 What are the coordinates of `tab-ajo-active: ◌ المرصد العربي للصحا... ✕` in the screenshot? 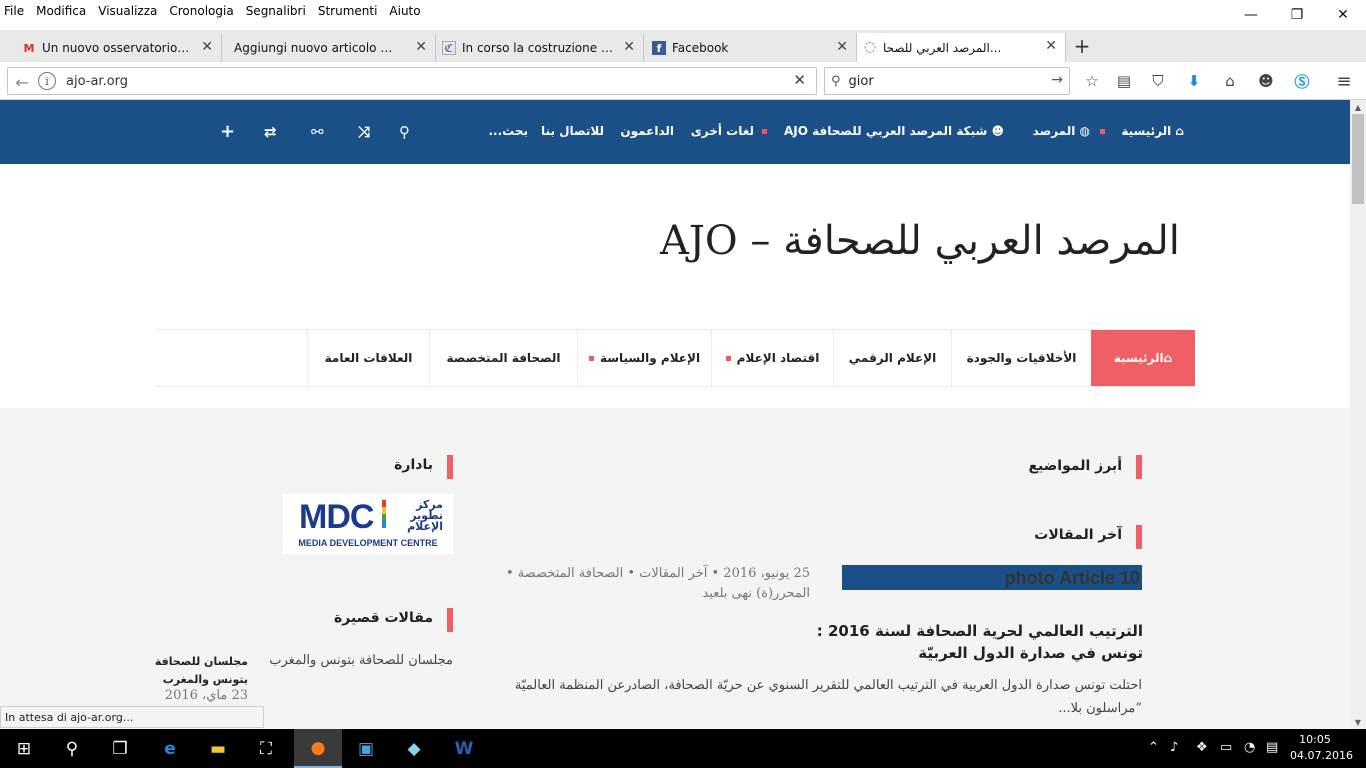 It's located at (961, 48).